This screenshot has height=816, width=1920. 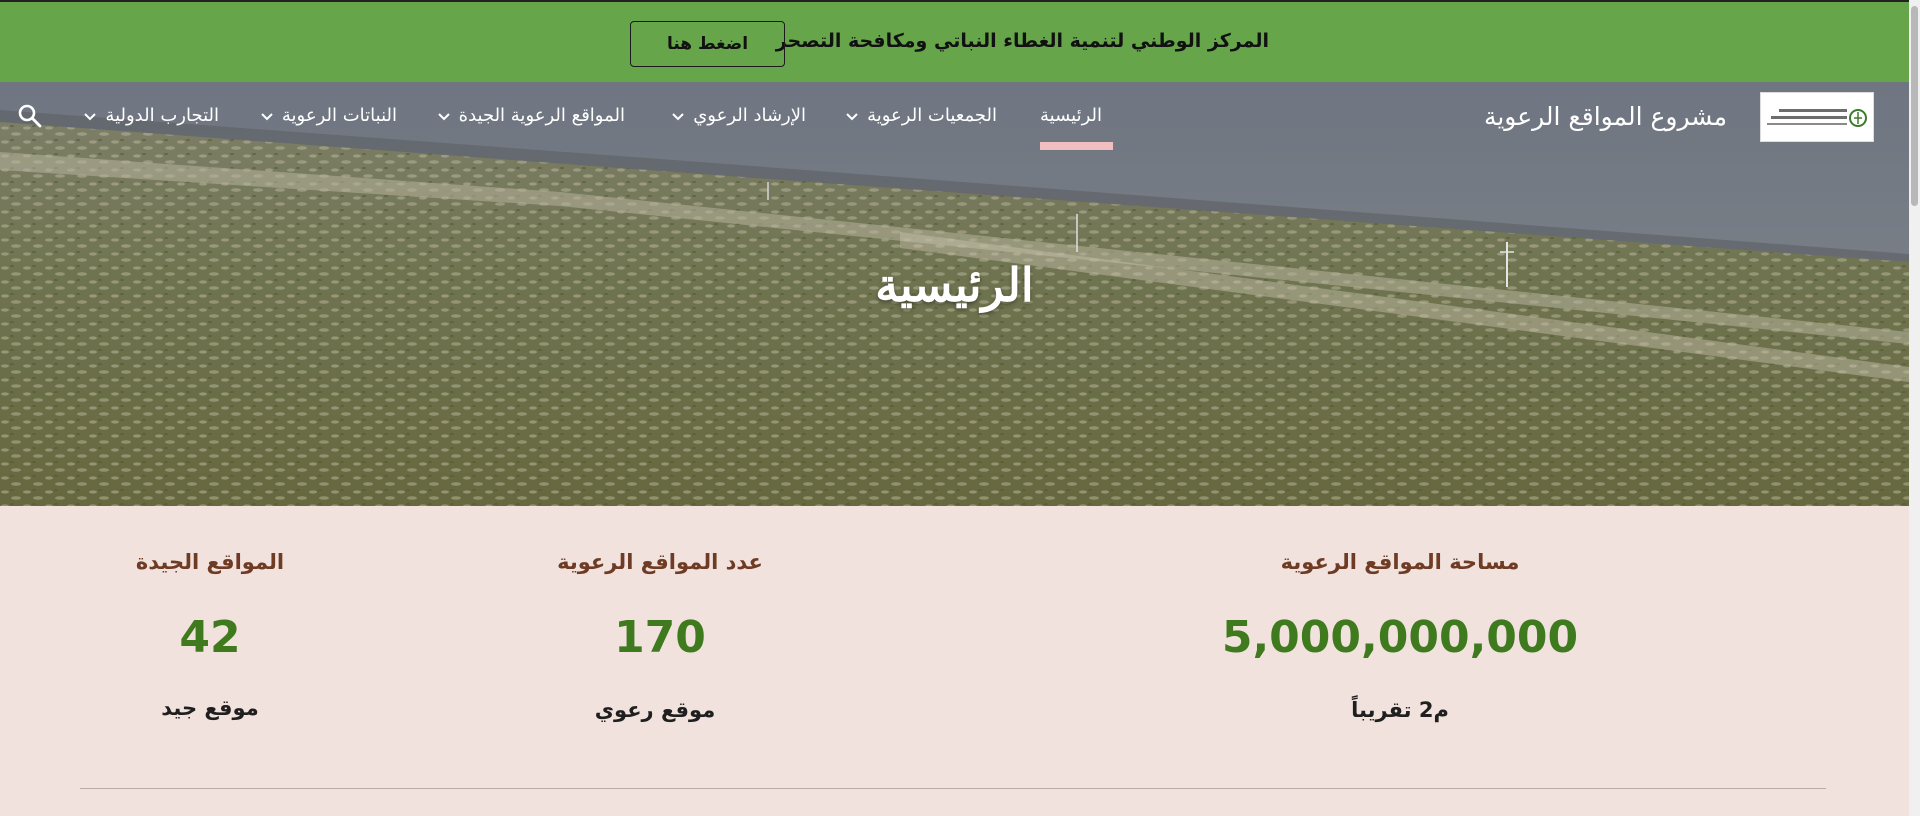 I want to click on stat-unit-sites-count: موقع رعوي, so click(x=655, y=710).